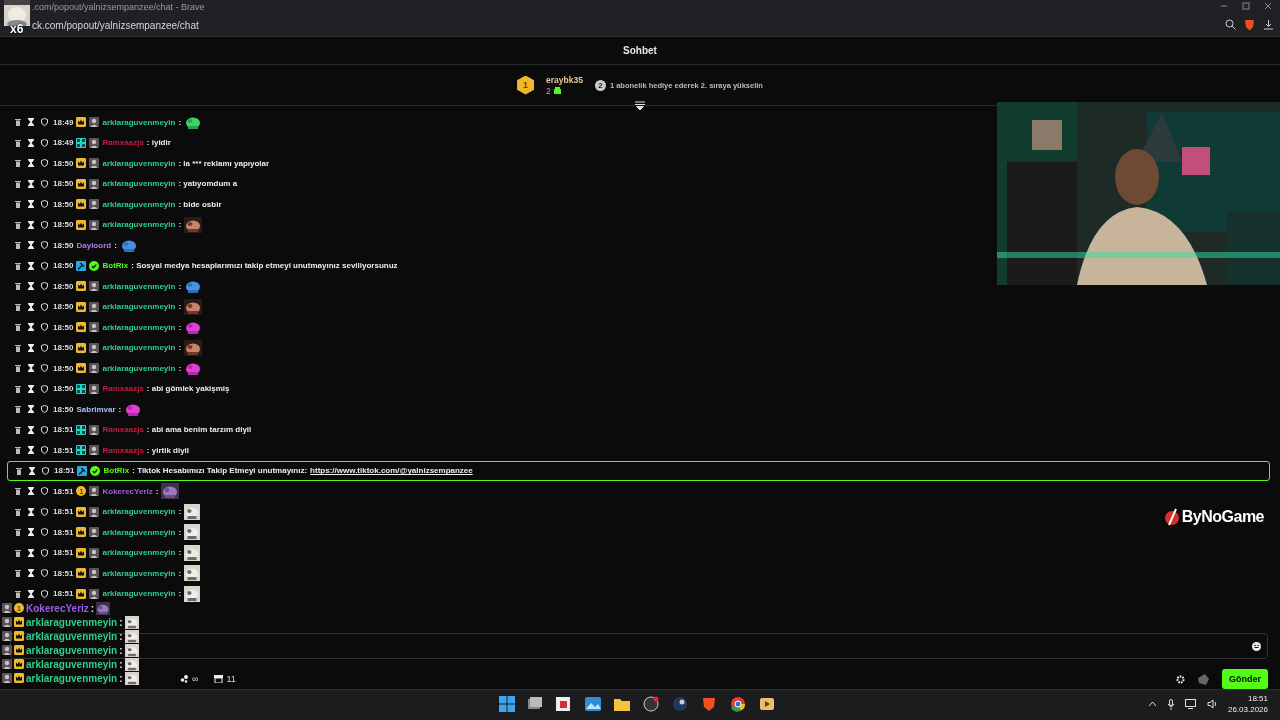 This screenshot has width=1280, height=720. What do you see at coordinates (1249, 25) in the screenshot?
I see `lion-shield-icon` at bounding box center [1249, 25].